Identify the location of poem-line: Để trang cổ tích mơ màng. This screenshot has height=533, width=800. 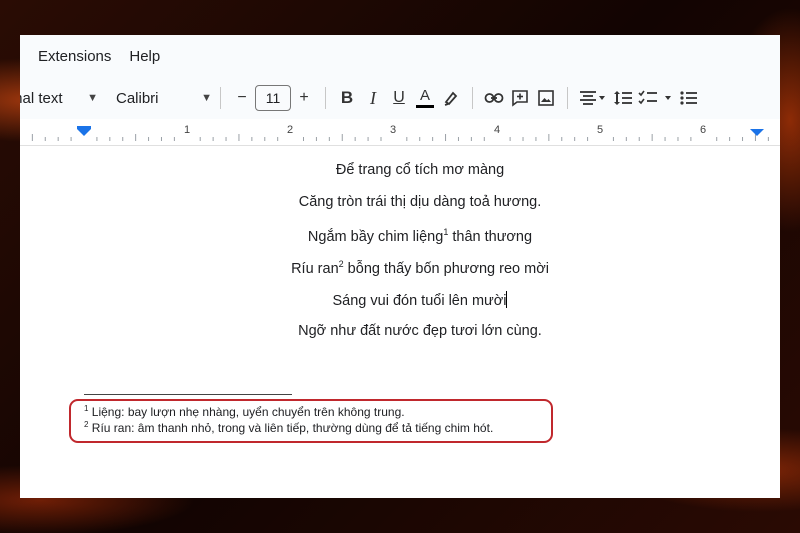
(400, 170).